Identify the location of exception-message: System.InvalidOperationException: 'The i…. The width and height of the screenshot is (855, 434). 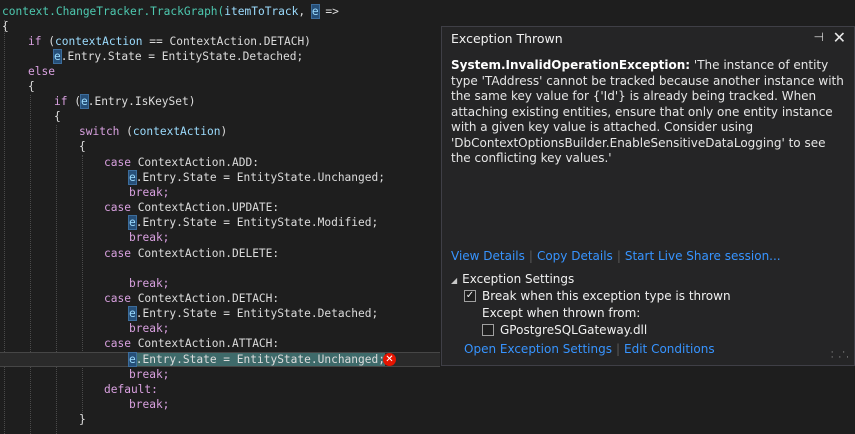
(648, 112).